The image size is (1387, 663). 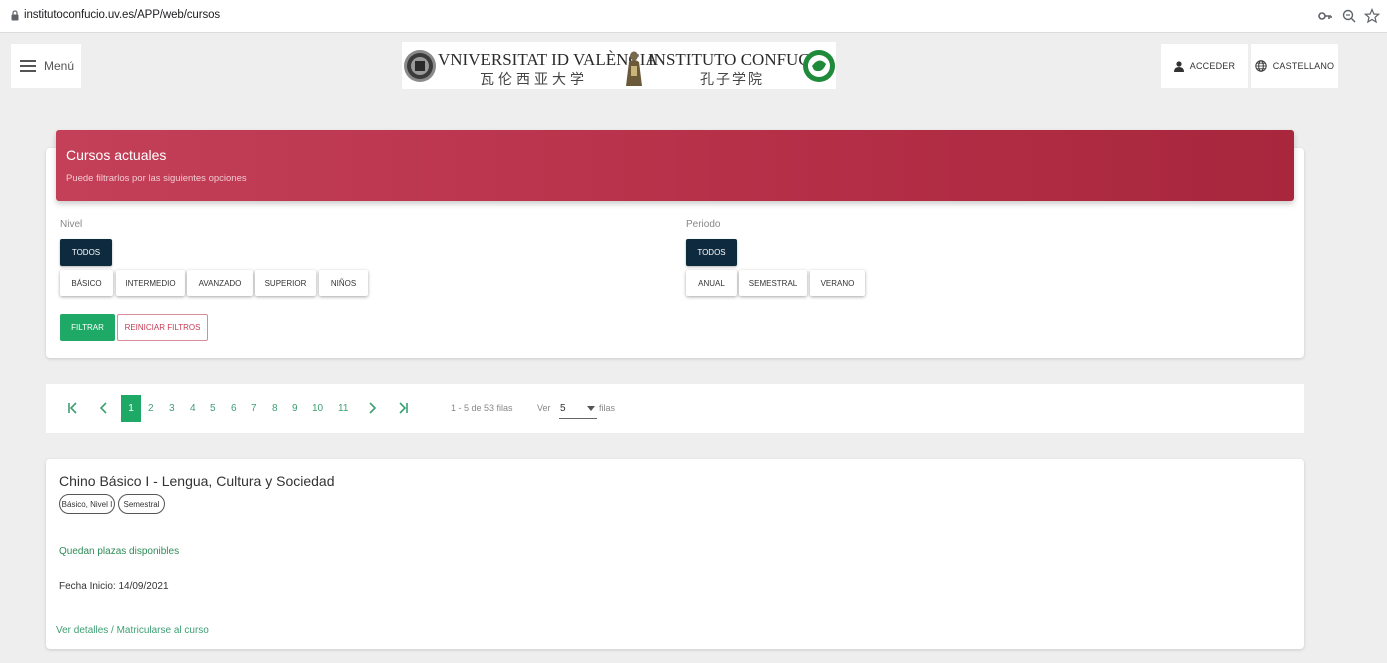 I want to click on language-label: CASTELLANO, so click(x=1303, y=66).